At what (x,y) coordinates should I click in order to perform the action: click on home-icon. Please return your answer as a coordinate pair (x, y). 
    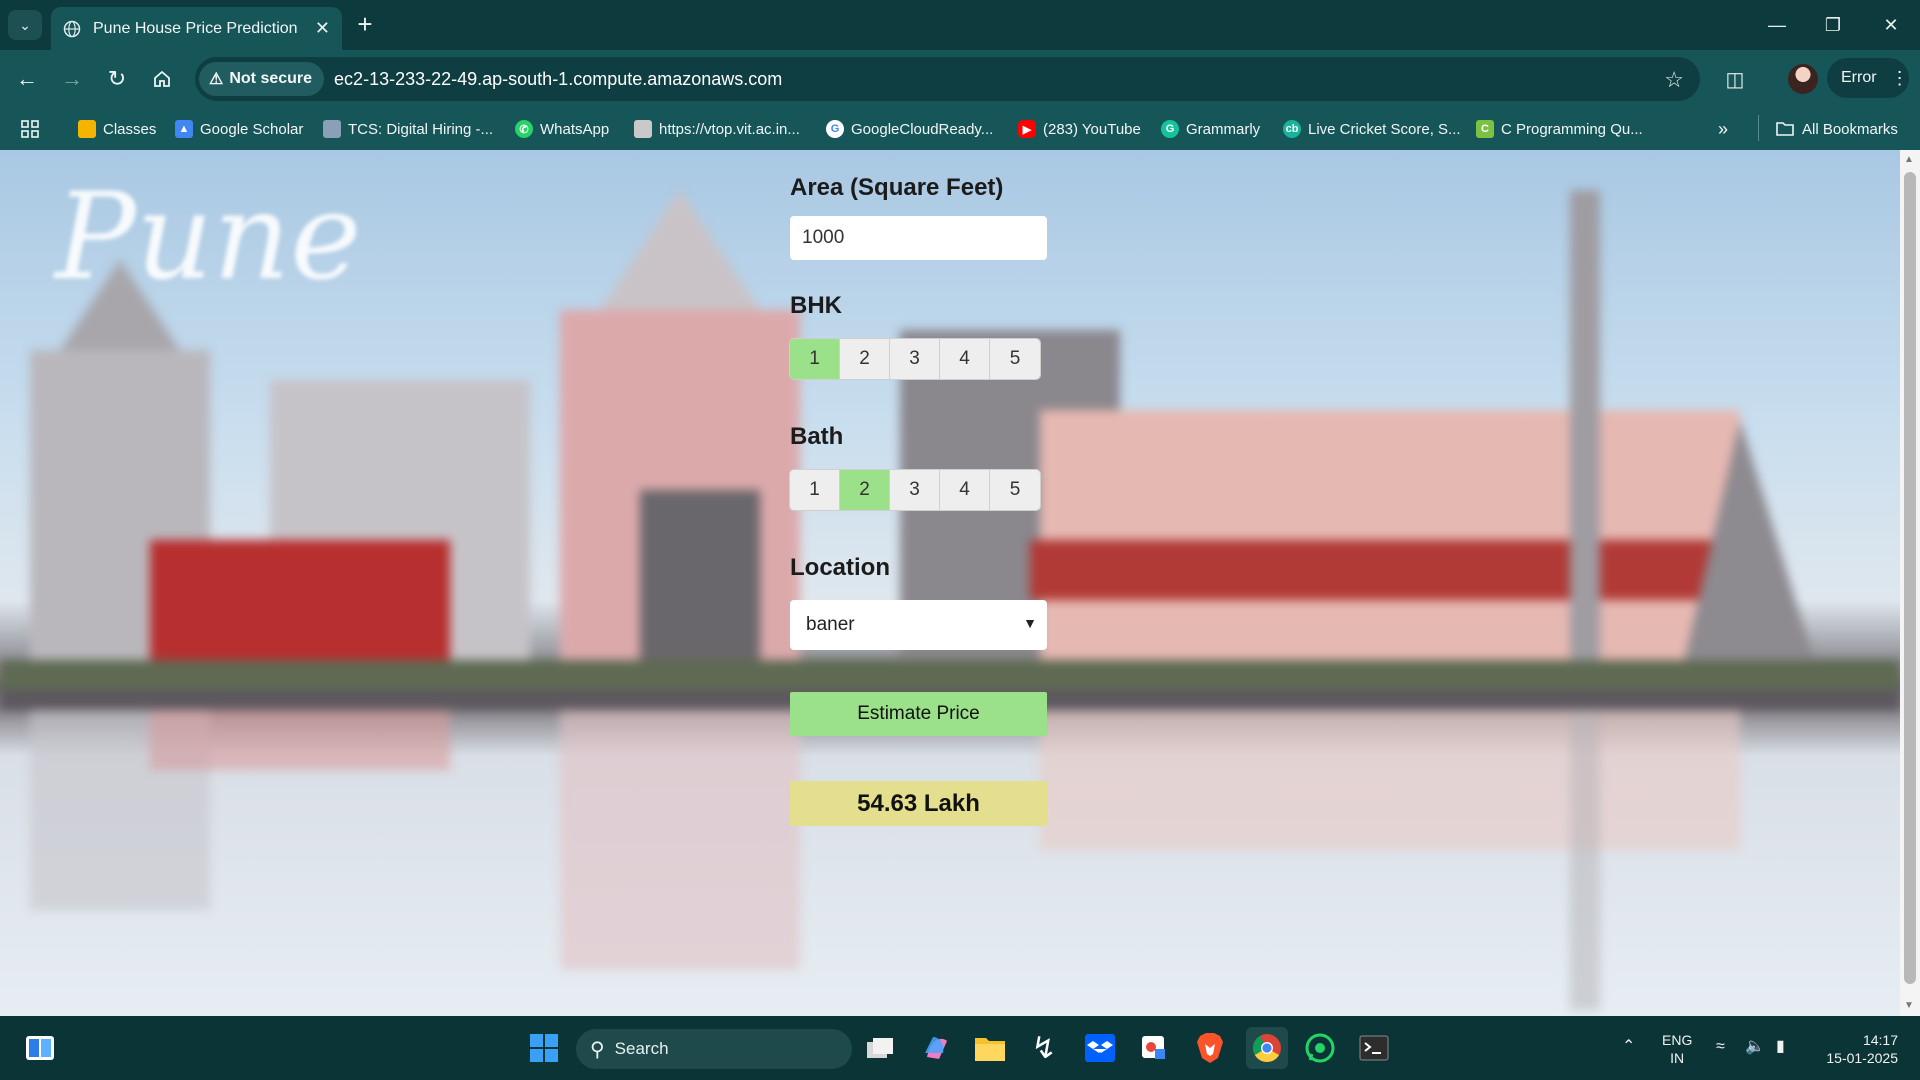
    Looking at the image, I should click on (162, 78).